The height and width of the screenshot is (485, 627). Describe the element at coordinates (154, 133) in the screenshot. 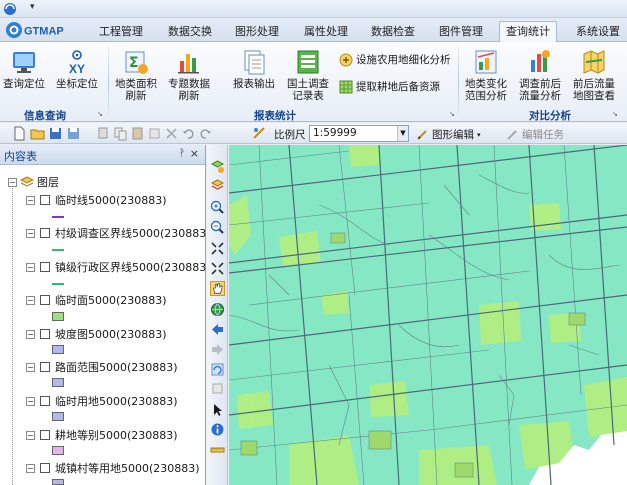

I see `paste-special-icon` at that location.